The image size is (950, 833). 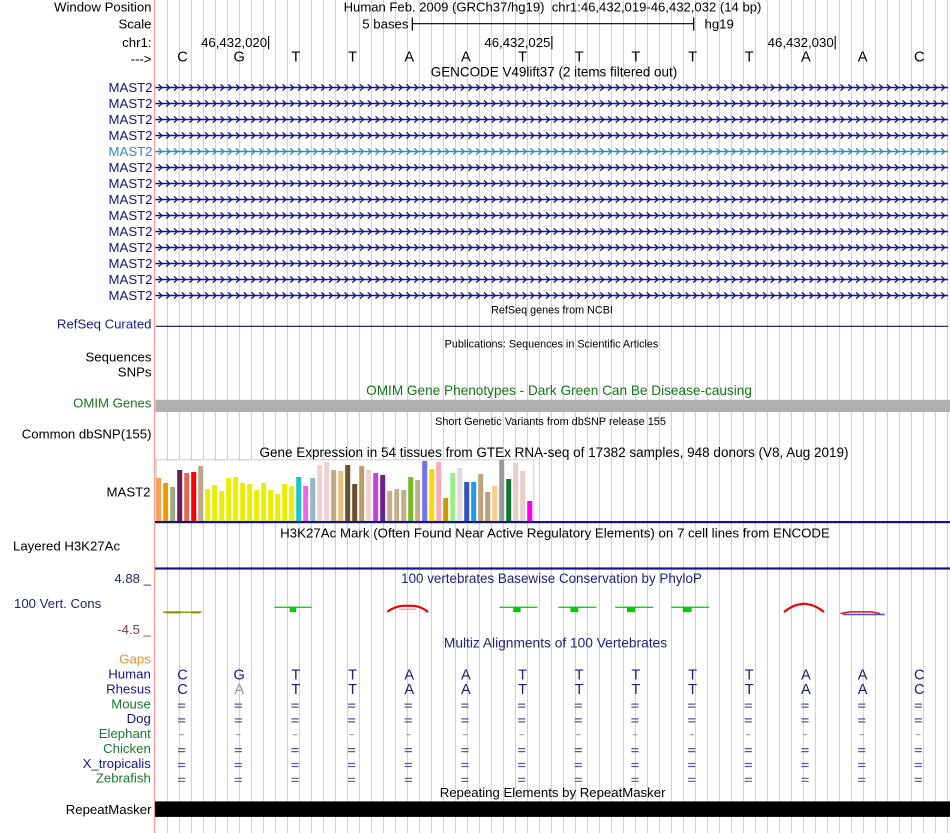 What do you see at coordinates (552, 311) in the screenshot?
I see `svg-text: RefSeq genes from NCBI` at bounding box center [552, 311].